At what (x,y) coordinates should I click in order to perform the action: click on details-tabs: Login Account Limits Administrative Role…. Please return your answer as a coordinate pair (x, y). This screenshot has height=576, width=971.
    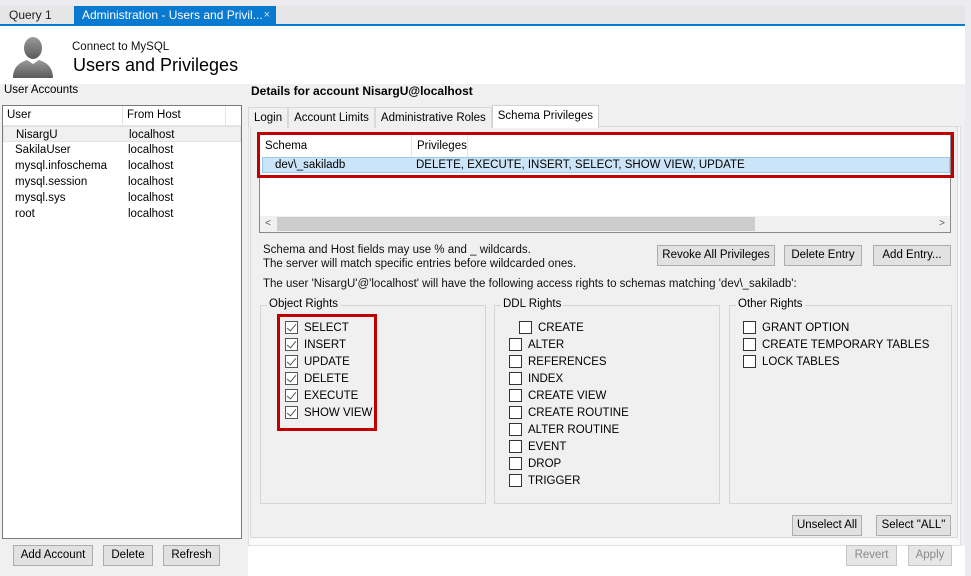
    Looking at the image, I should click on (423, 116).